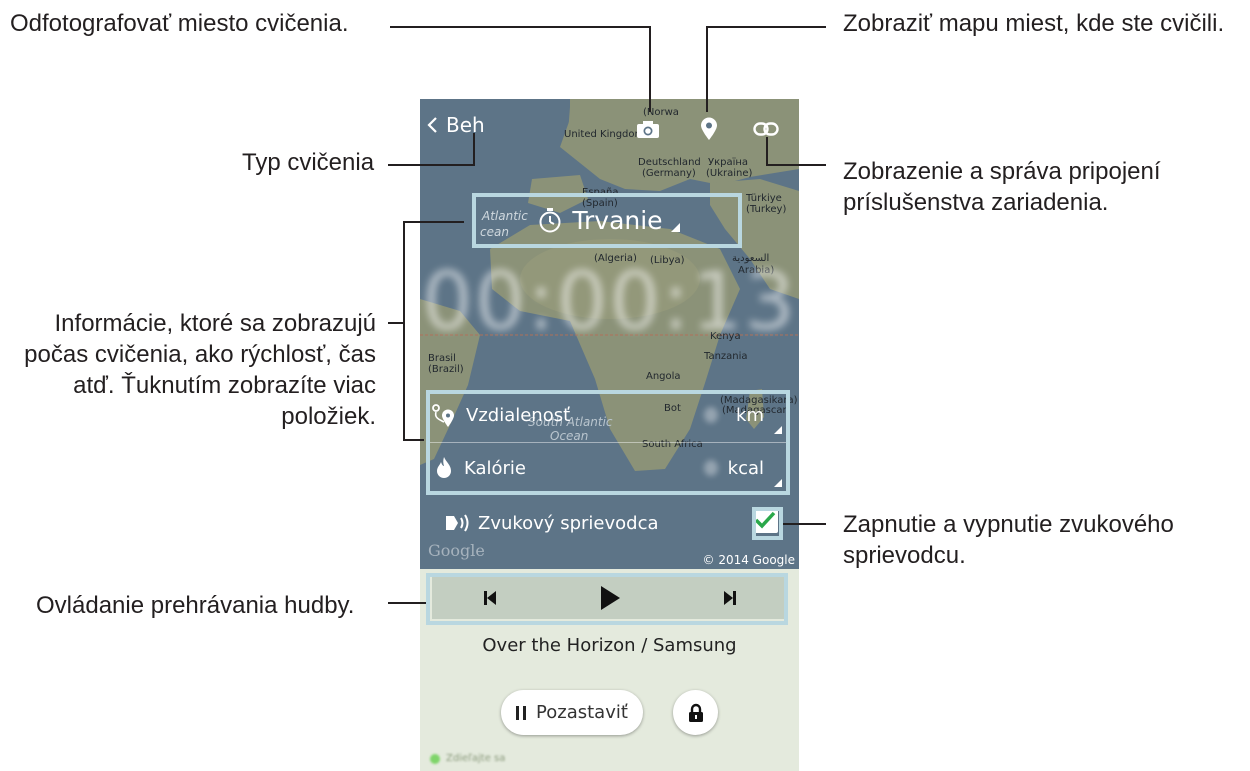 This screenshot has width=1250, height=771. Describe the element at coordinates (443, 415) in the screenshot. I see `route-pin-icon` at that location.